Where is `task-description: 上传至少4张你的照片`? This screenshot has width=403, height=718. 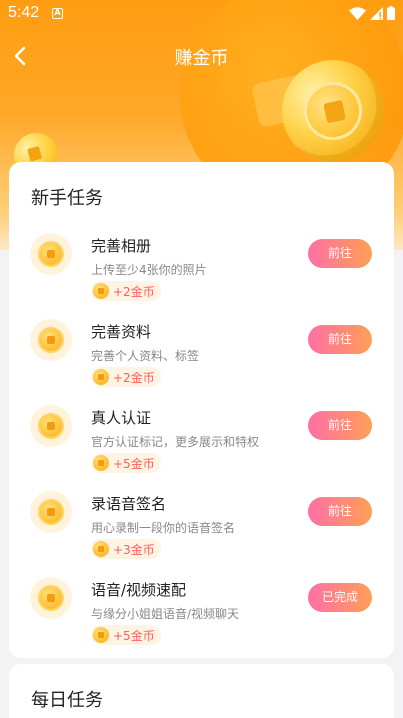 task-description: 上传至少4张你的照片 is located at coordinates (149, 270).